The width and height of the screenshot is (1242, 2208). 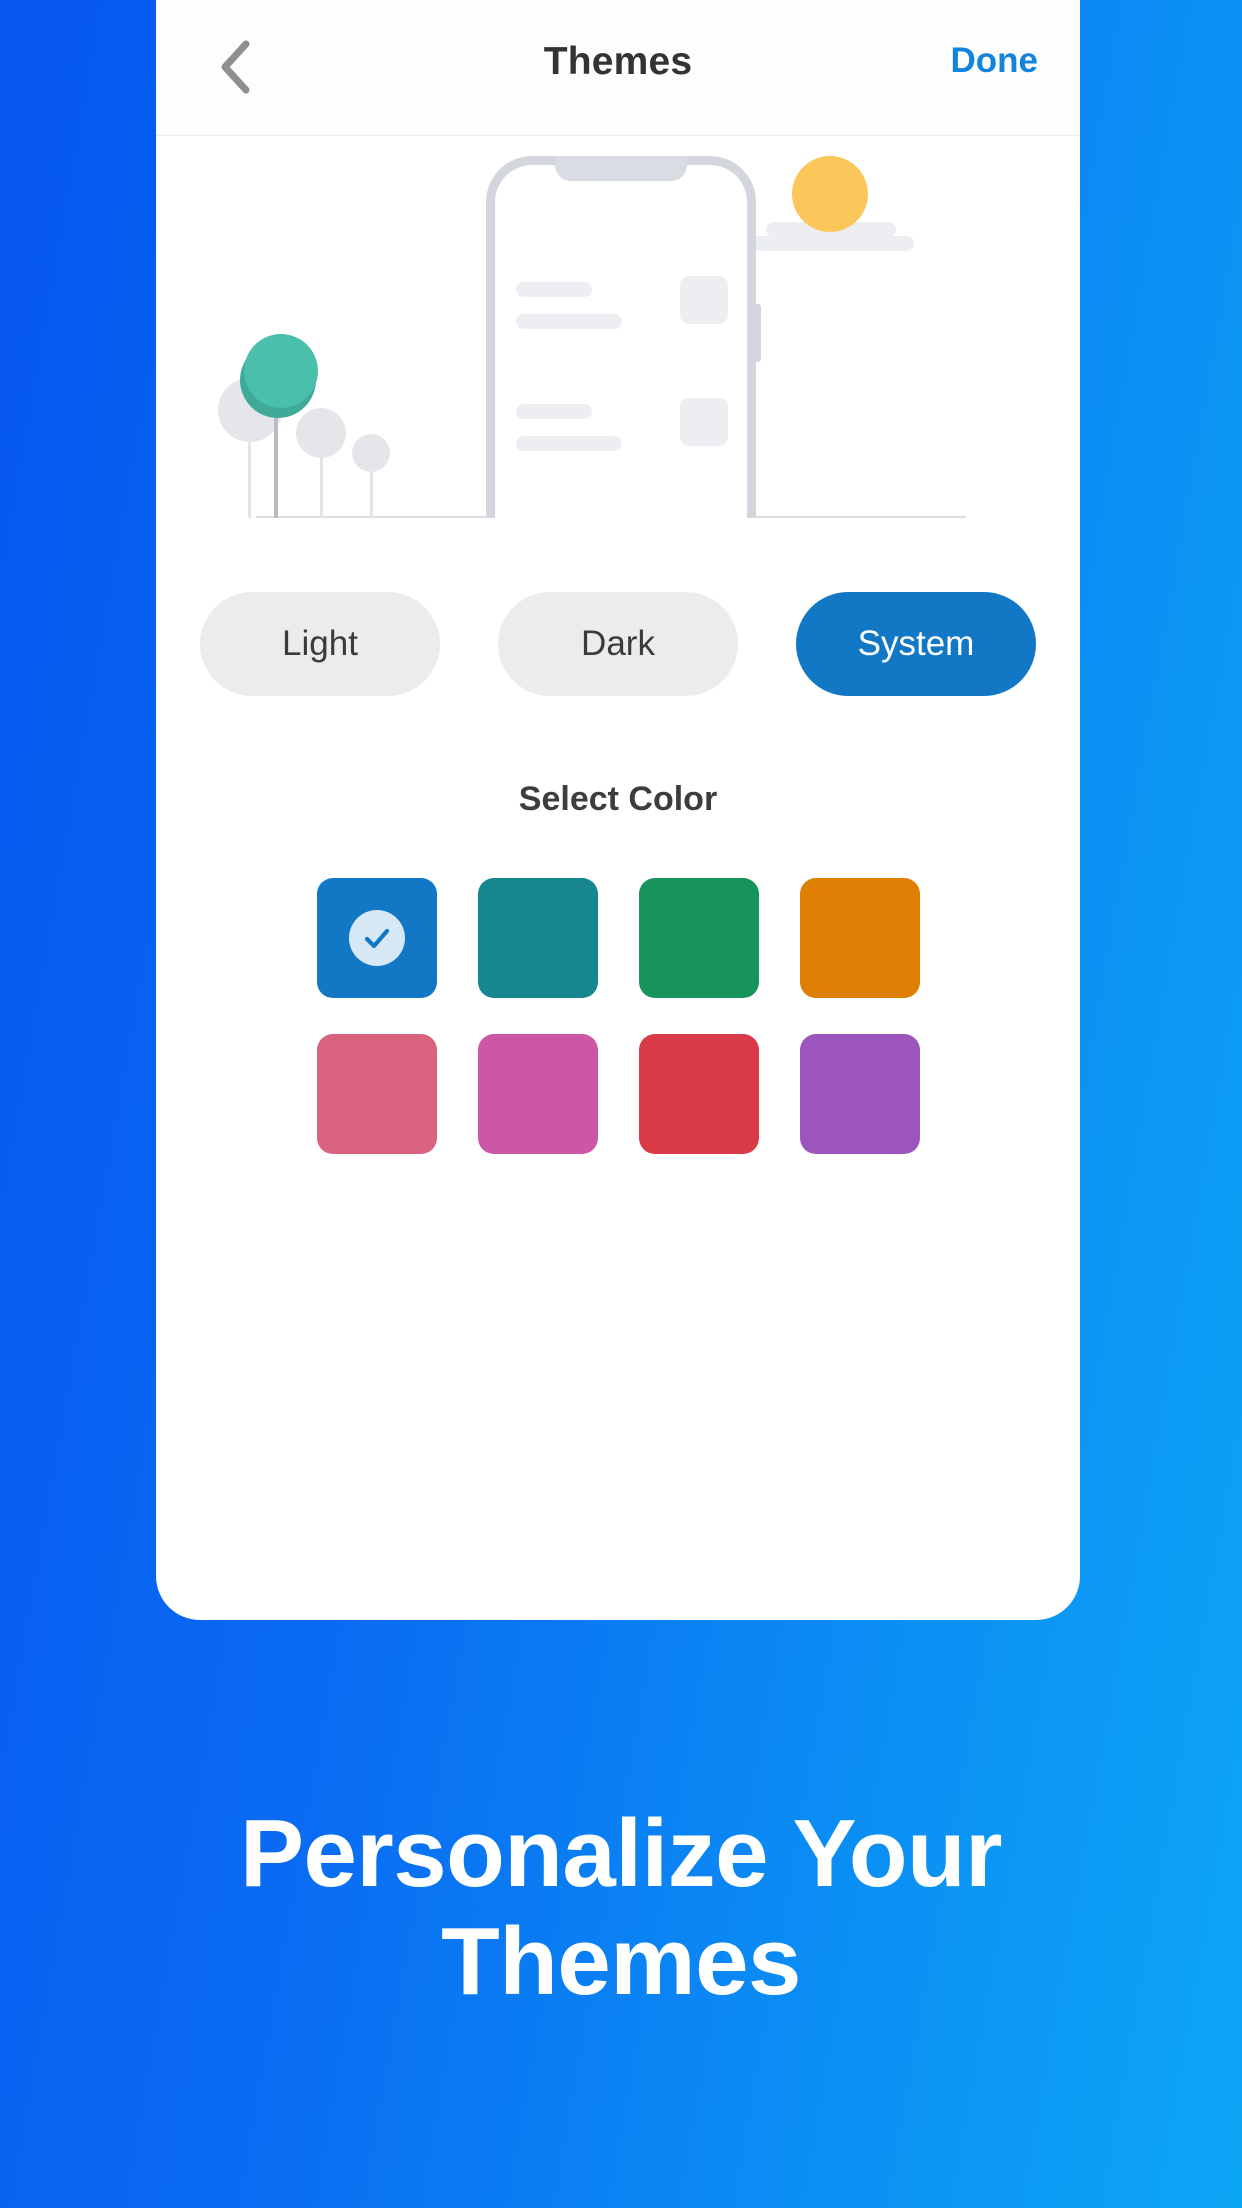 I want to click on mode-button-dark: Dark, so click(x=618, y=644).